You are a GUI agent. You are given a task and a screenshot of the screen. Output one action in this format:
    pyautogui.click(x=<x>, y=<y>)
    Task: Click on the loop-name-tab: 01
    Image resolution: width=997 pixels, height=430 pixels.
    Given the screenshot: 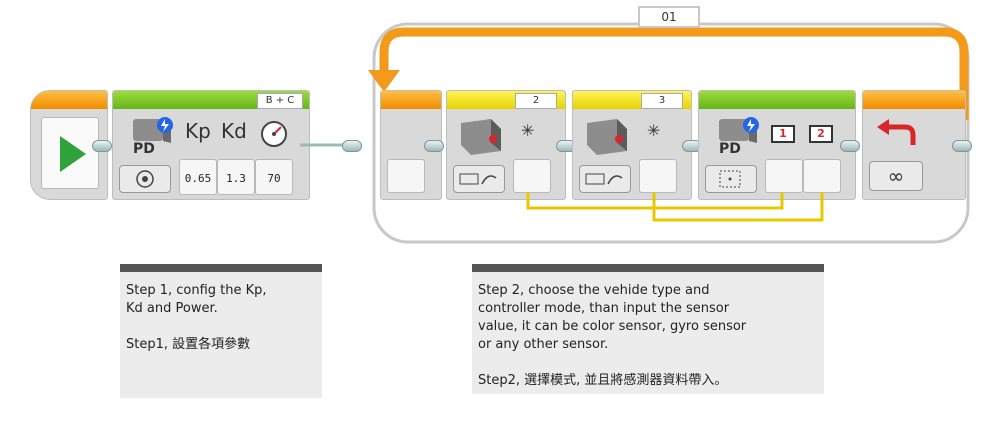 What is the action you would take?
    pyautogui.click(x=669, y=17)
    